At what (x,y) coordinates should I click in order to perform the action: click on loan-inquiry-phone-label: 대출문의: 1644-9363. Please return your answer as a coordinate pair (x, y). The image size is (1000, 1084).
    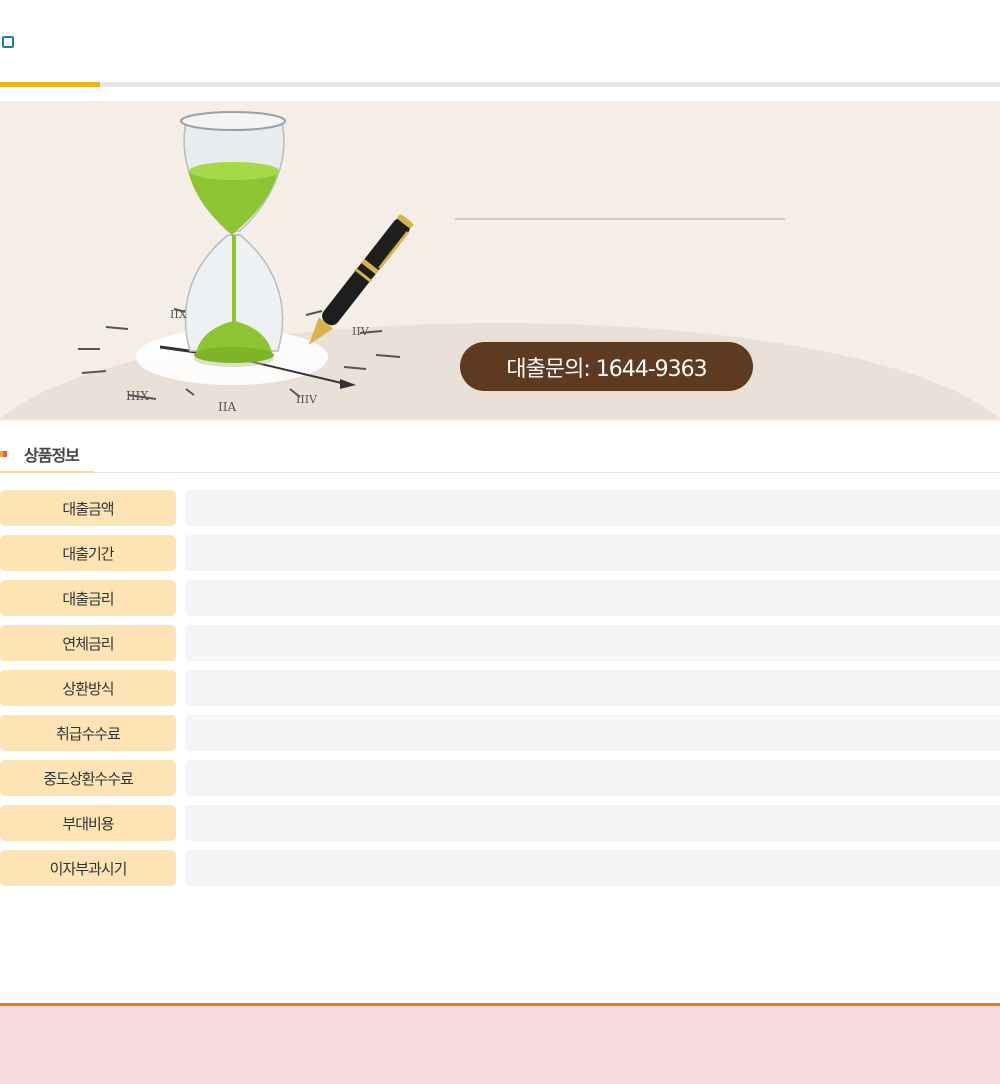
    Looking at the image, I should click on (606, 369).